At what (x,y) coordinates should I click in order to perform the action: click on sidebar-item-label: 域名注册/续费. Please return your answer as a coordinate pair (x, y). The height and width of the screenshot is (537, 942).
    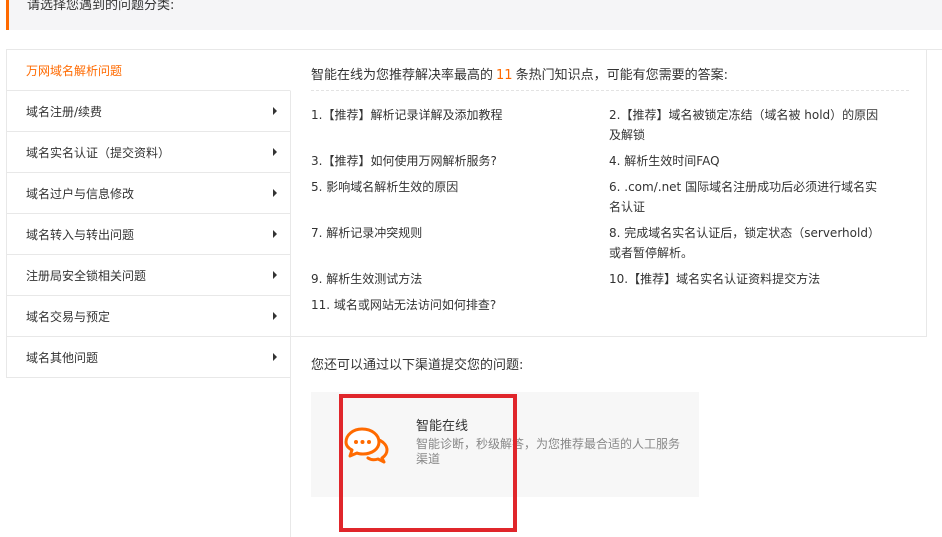
    Looking at the image, I should click on (64, 112).